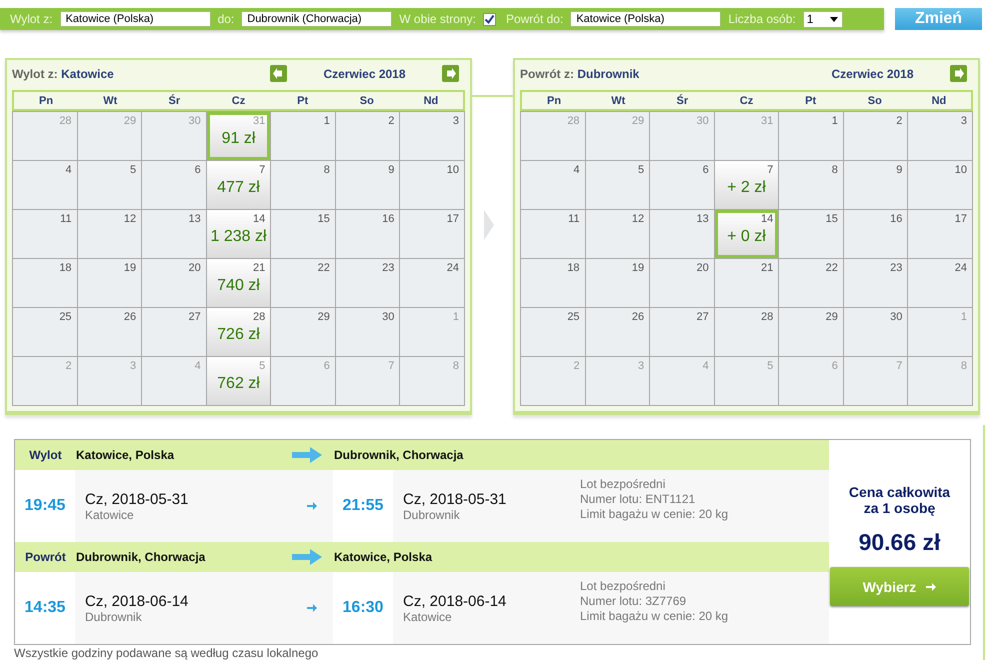 This screenshot has width=995, height=665. I want to click on day-cell: 14 1 238 zł, so click(239, 234).